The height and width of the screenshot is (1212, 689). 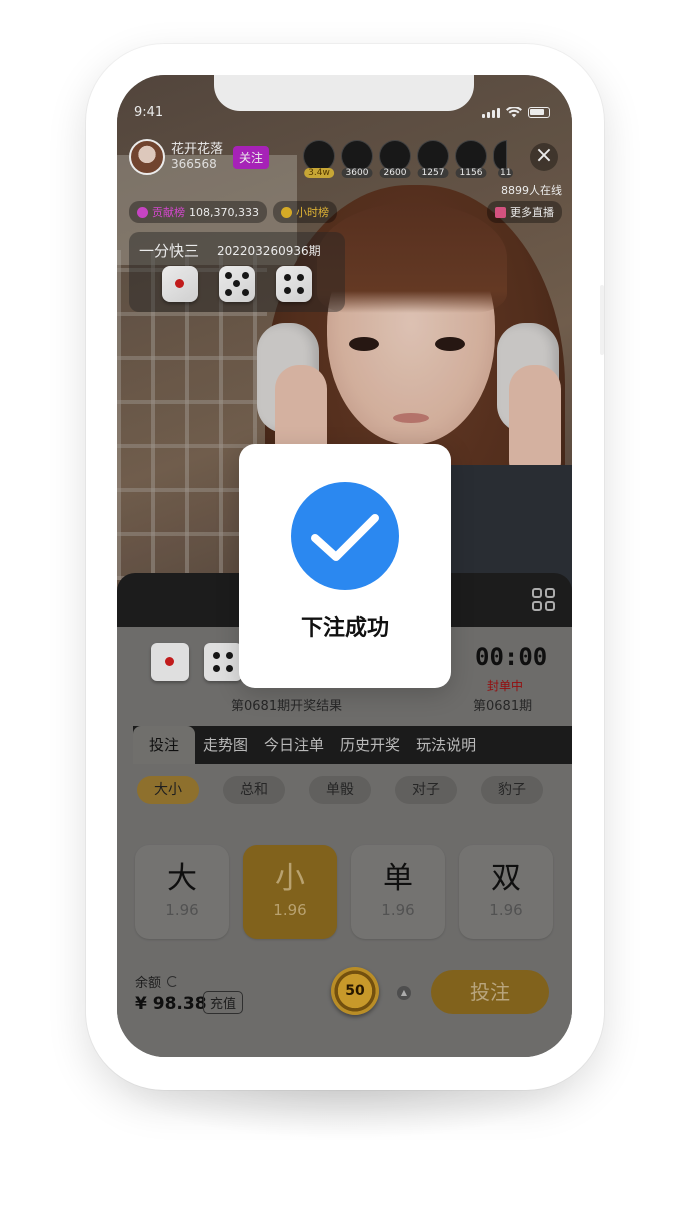 I want to click on success-dialog: 下注成功, so click(x=345, y=566).